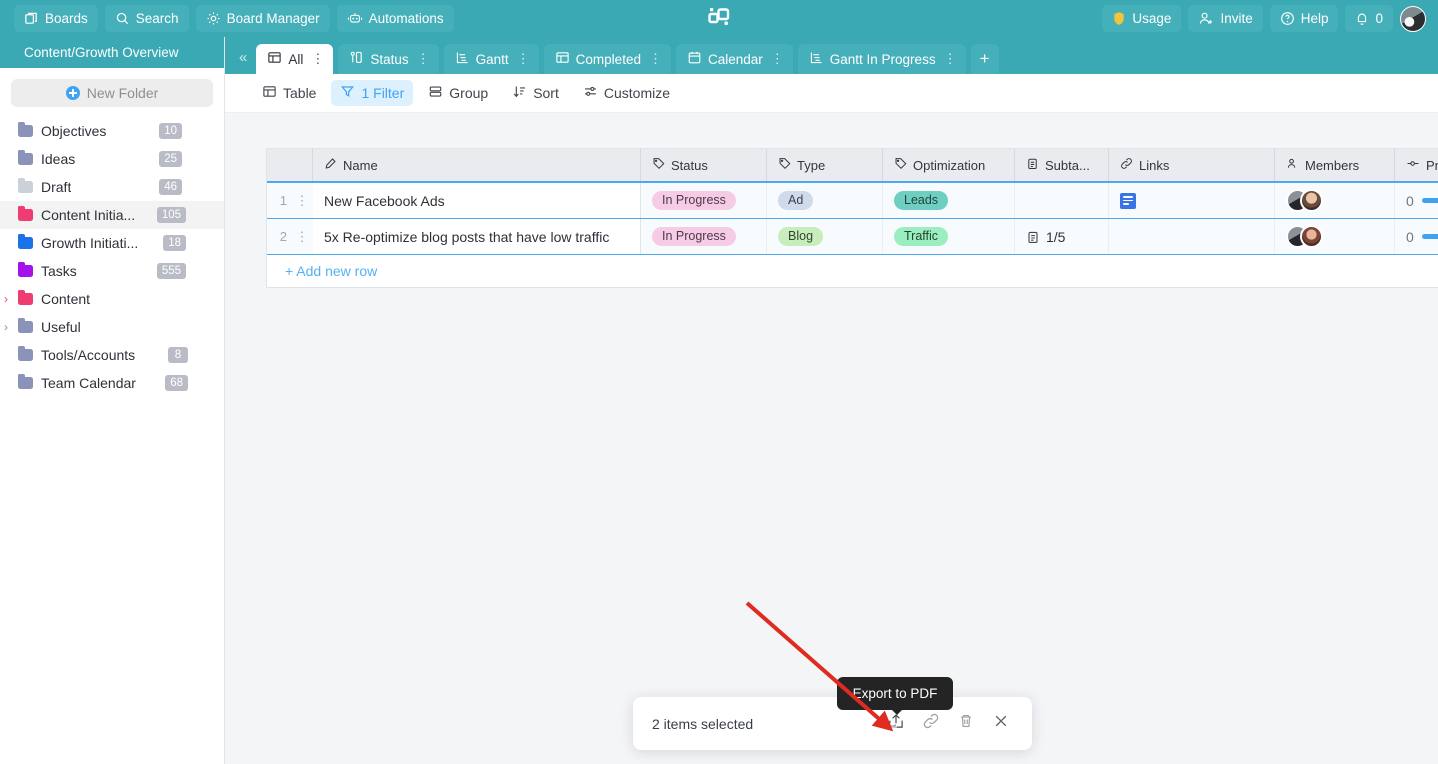  I want to click on close-button, so click(1001, 723).